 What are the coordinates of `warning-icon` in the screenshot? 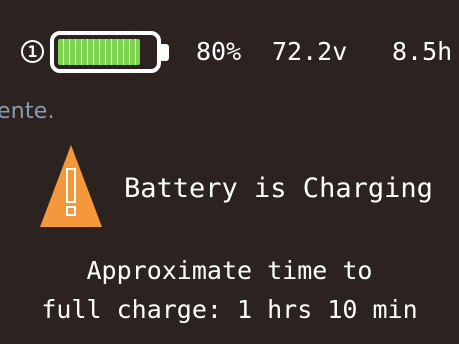 It's located at (71, 186).